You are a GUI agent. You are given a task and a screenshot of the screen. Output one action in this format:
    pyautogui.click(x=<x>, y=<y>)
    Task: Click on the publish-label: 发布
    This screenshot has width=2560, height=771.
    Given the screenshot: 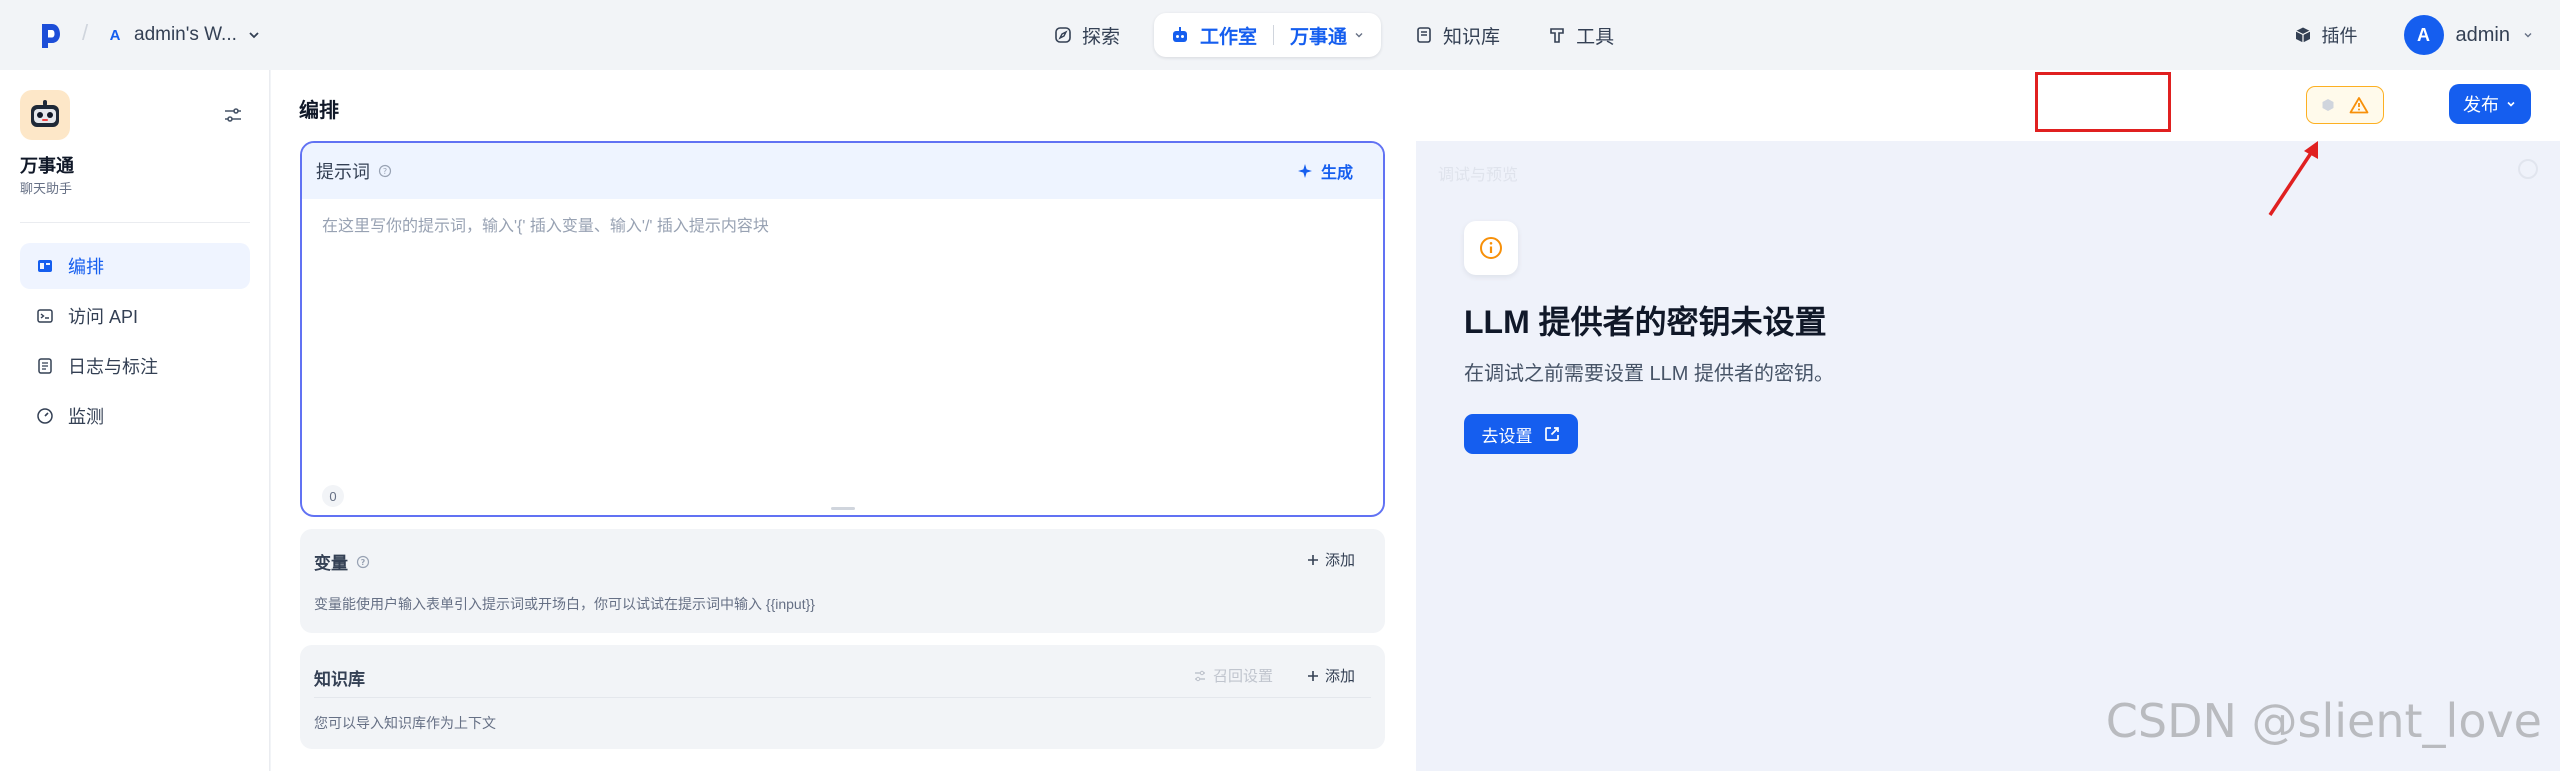 What is the action you would take?
    pyautogui.click(x=2481, y=105)
    